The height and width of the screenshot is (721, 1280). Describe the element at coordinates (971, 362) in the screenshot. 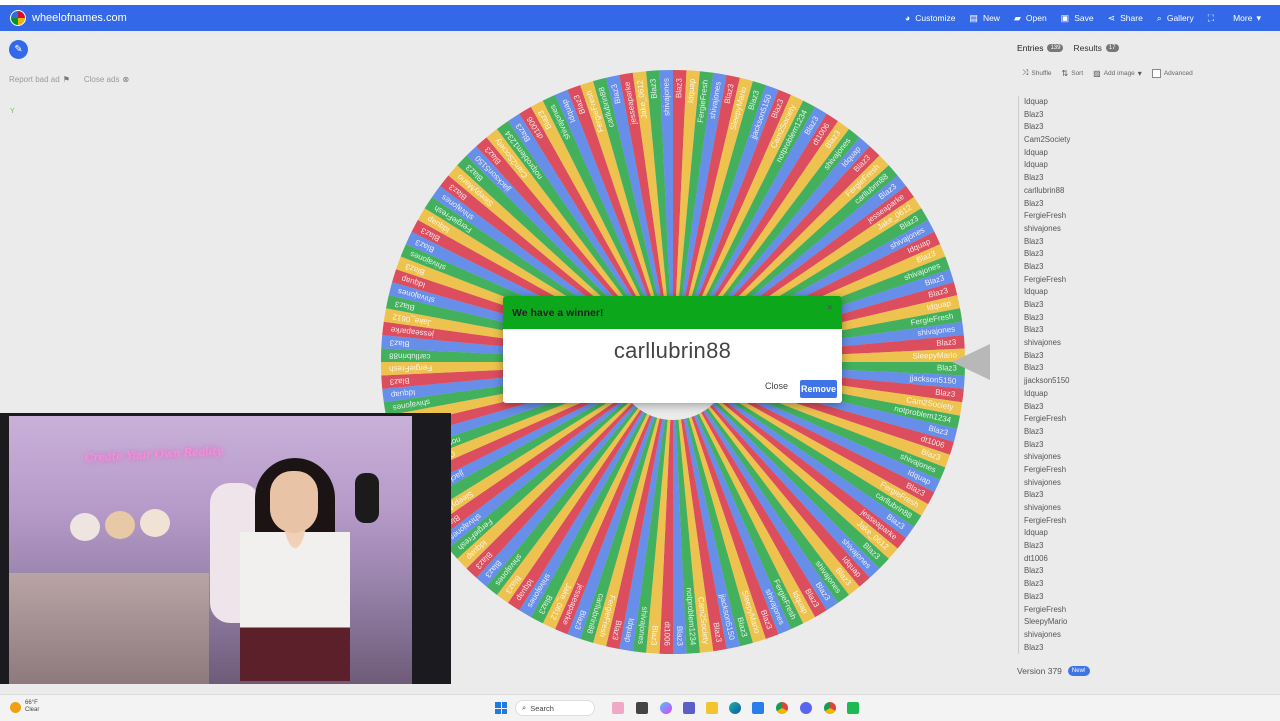

I see `wheel-pointer` at that location.